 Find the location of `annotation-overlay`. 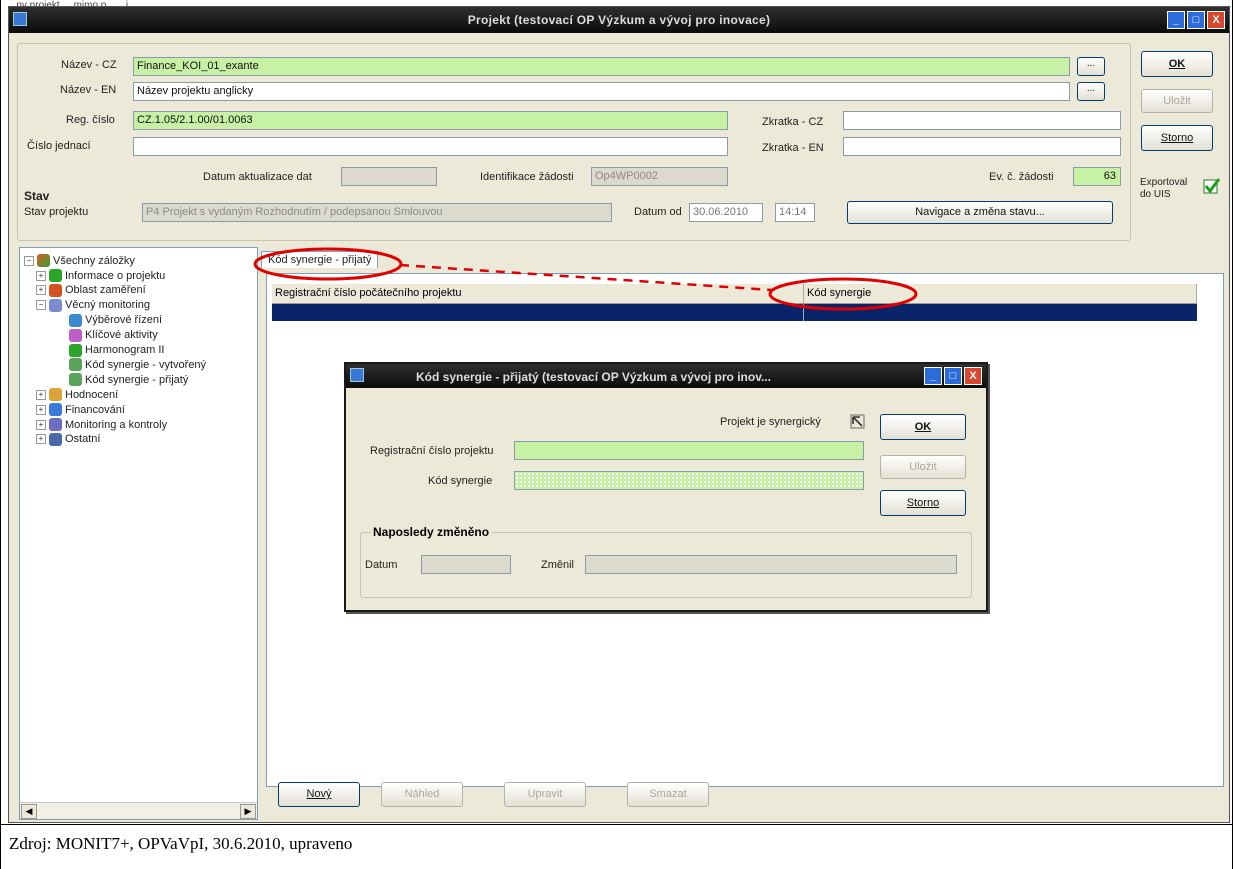

annotation-overlay is located at coordinates (585, 279).